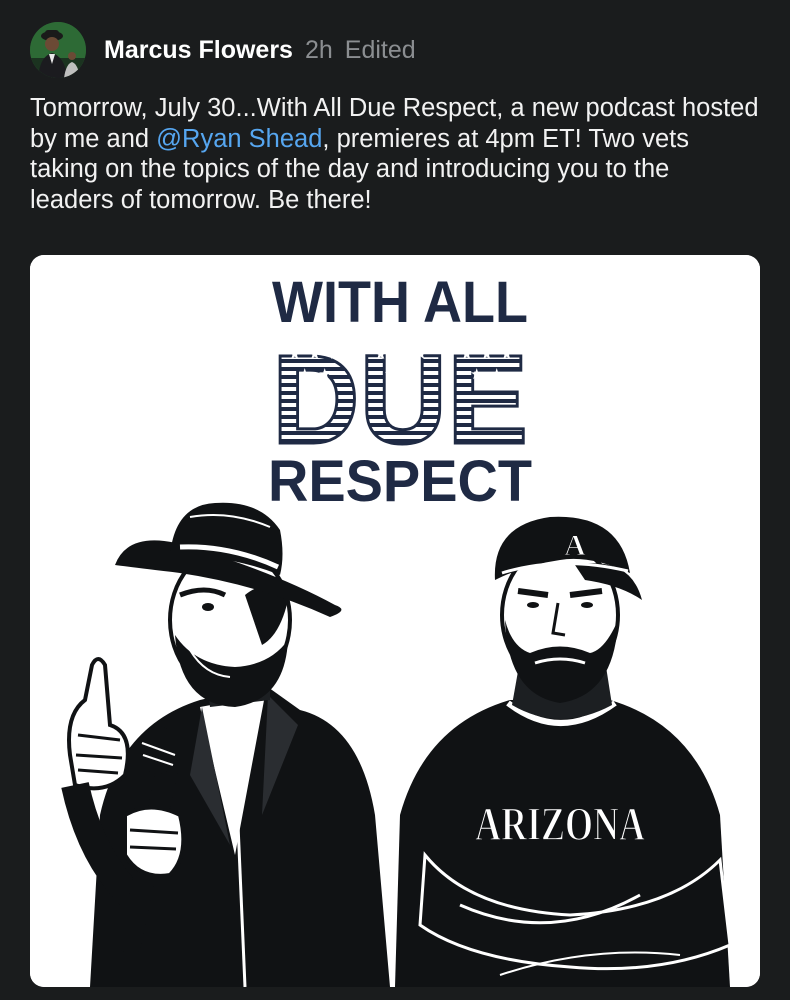  What do you see at coordinates (575, 545) in the screenshot?
I see `cap-logo: A` at bounding box center [575, 545].